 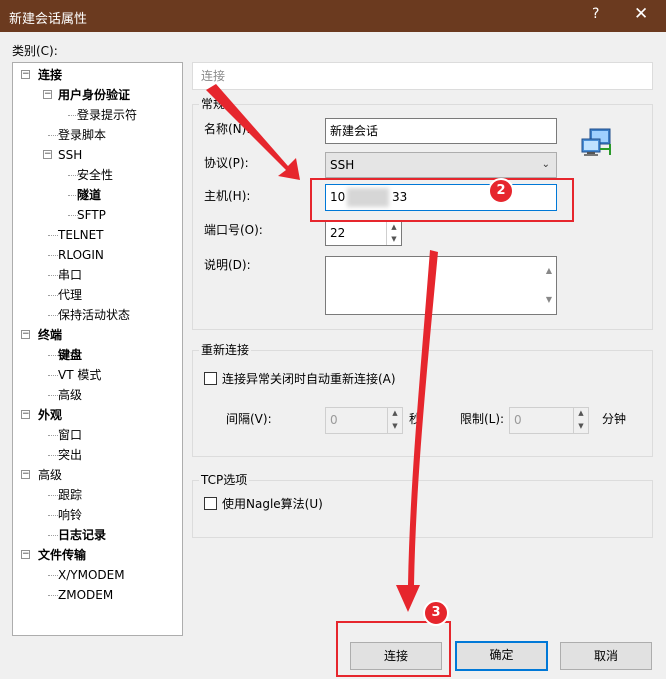 What do you see at coordinates (364, 420) in the screenshot?
I see `interval-input: 0 ▲ ▼` at bounding box center [364, 420].